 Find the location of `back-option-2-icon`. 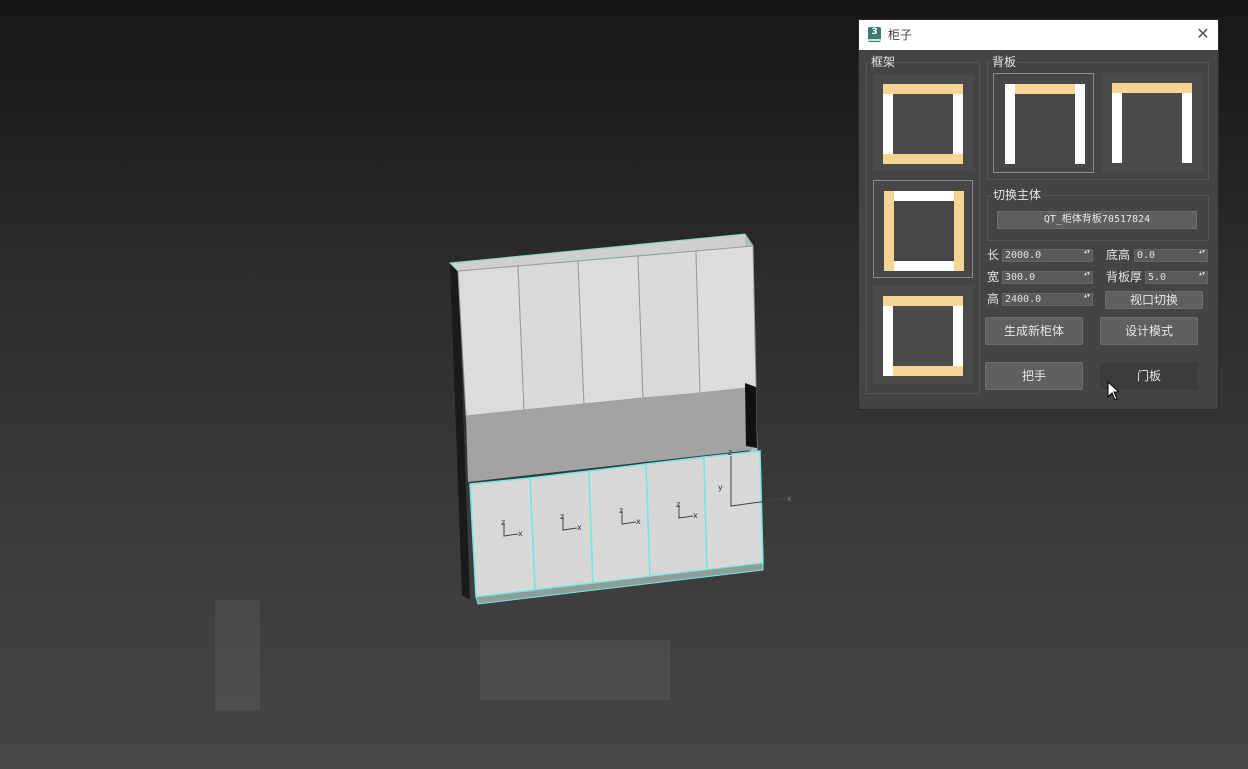

back-option-2-icon is located at coordinates (1152, 123).